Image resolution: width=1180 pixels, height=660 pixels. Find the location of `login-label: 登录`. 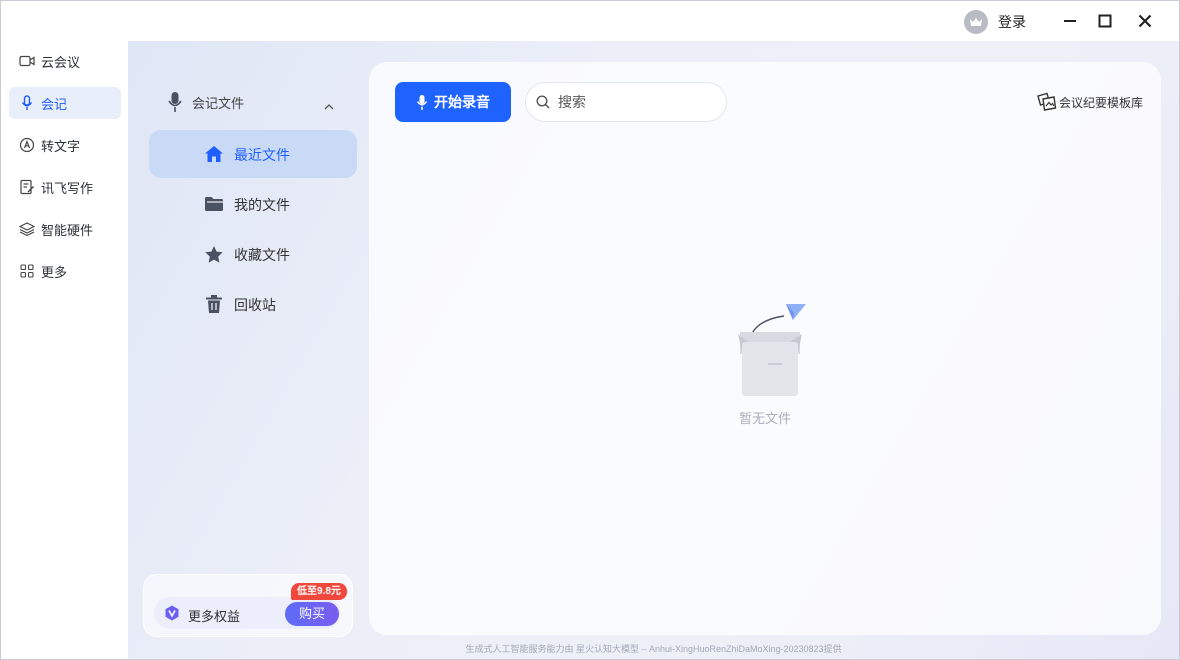

login-label: 登录 is located at coordinates (1012, 22).